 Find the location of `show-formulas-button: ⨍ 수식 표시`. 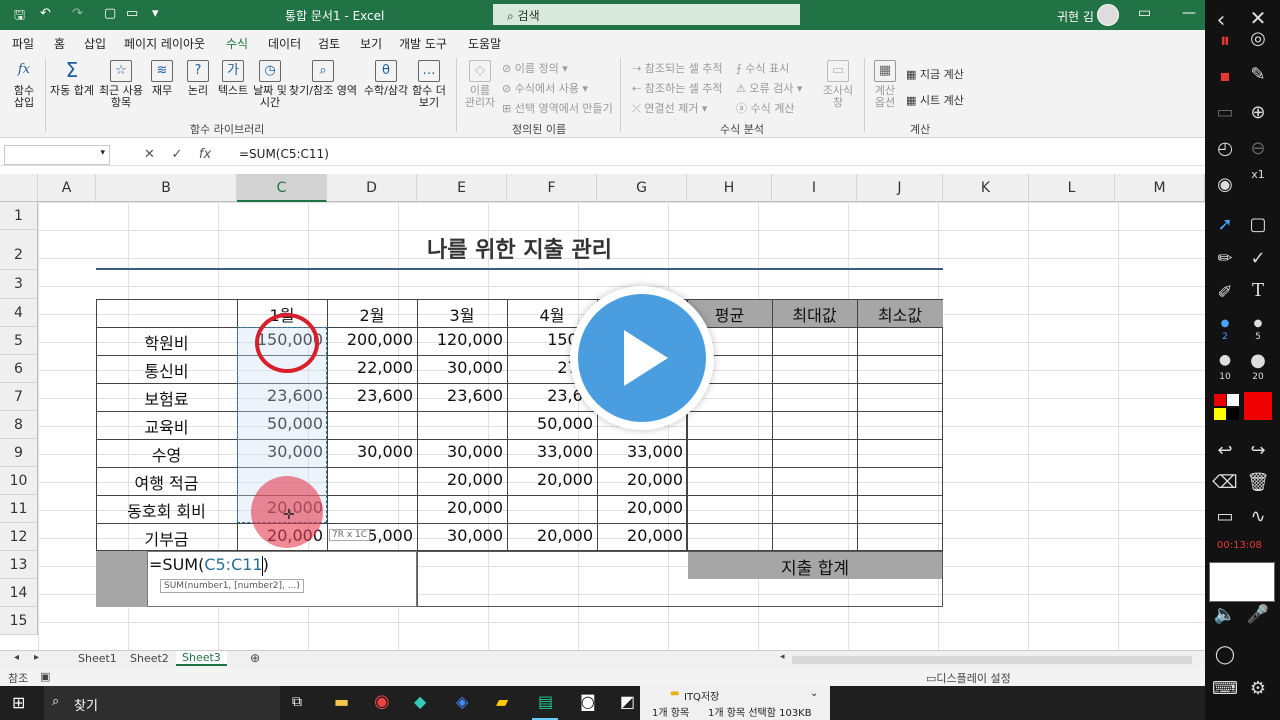

show-formulas-button: ⨍ 수식 표시 is located at coordinates (762, 68).